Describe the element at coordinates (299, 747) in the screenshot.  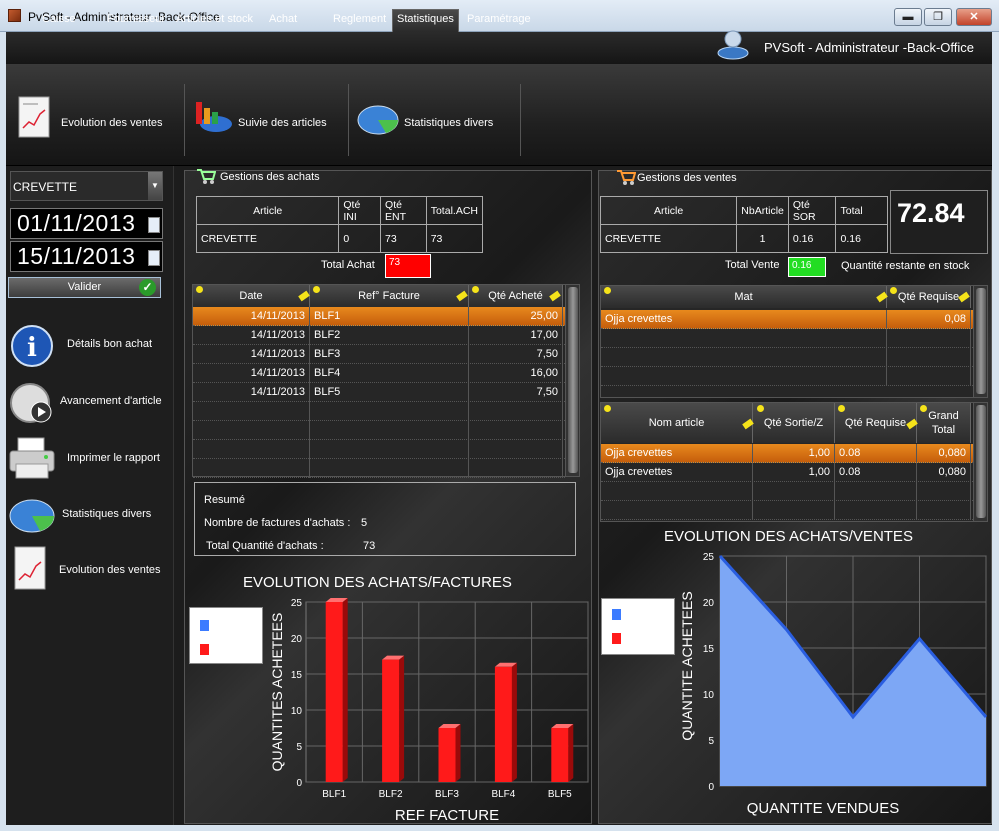
I see `y-tick-label: 5` at that location.